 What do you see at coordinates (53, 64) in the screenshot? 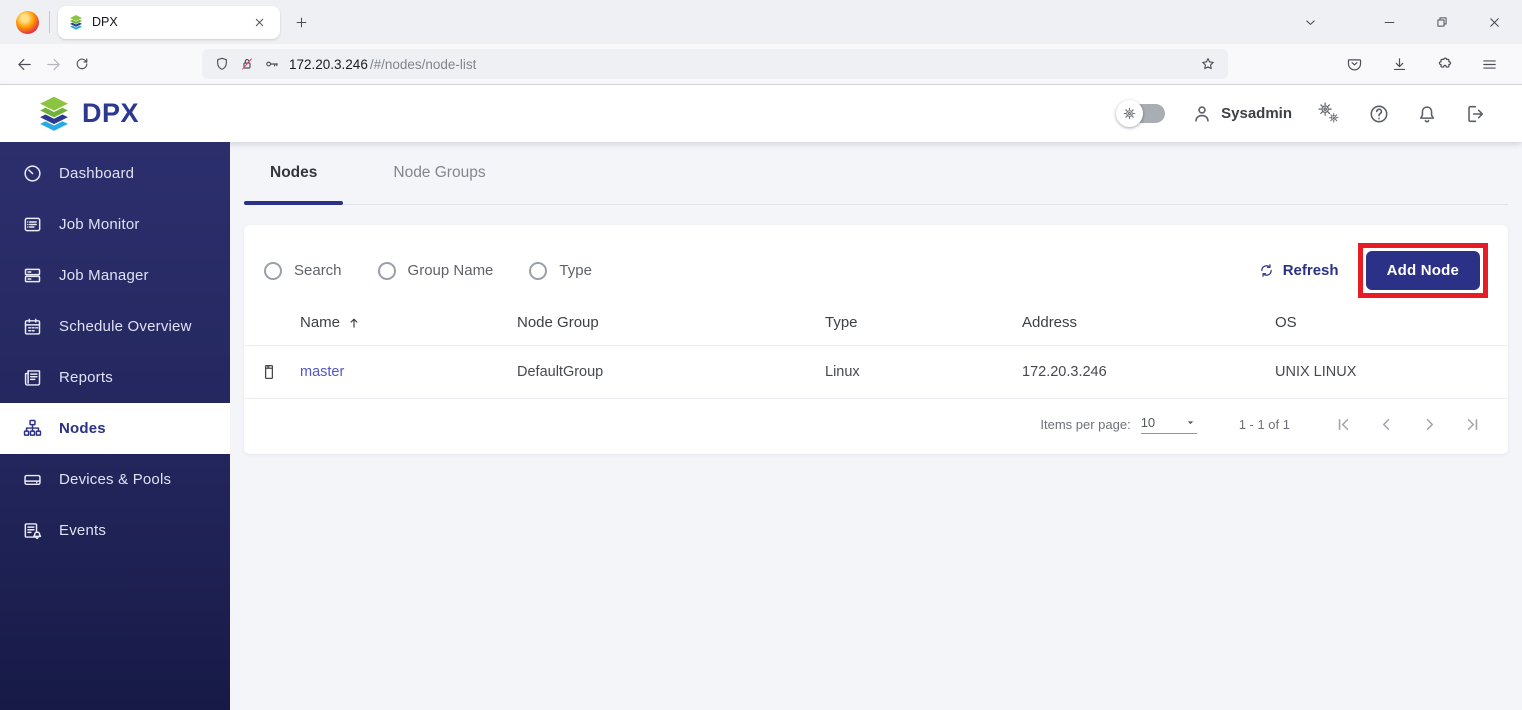
I see `forward-button` at bounding box center [53, 64].